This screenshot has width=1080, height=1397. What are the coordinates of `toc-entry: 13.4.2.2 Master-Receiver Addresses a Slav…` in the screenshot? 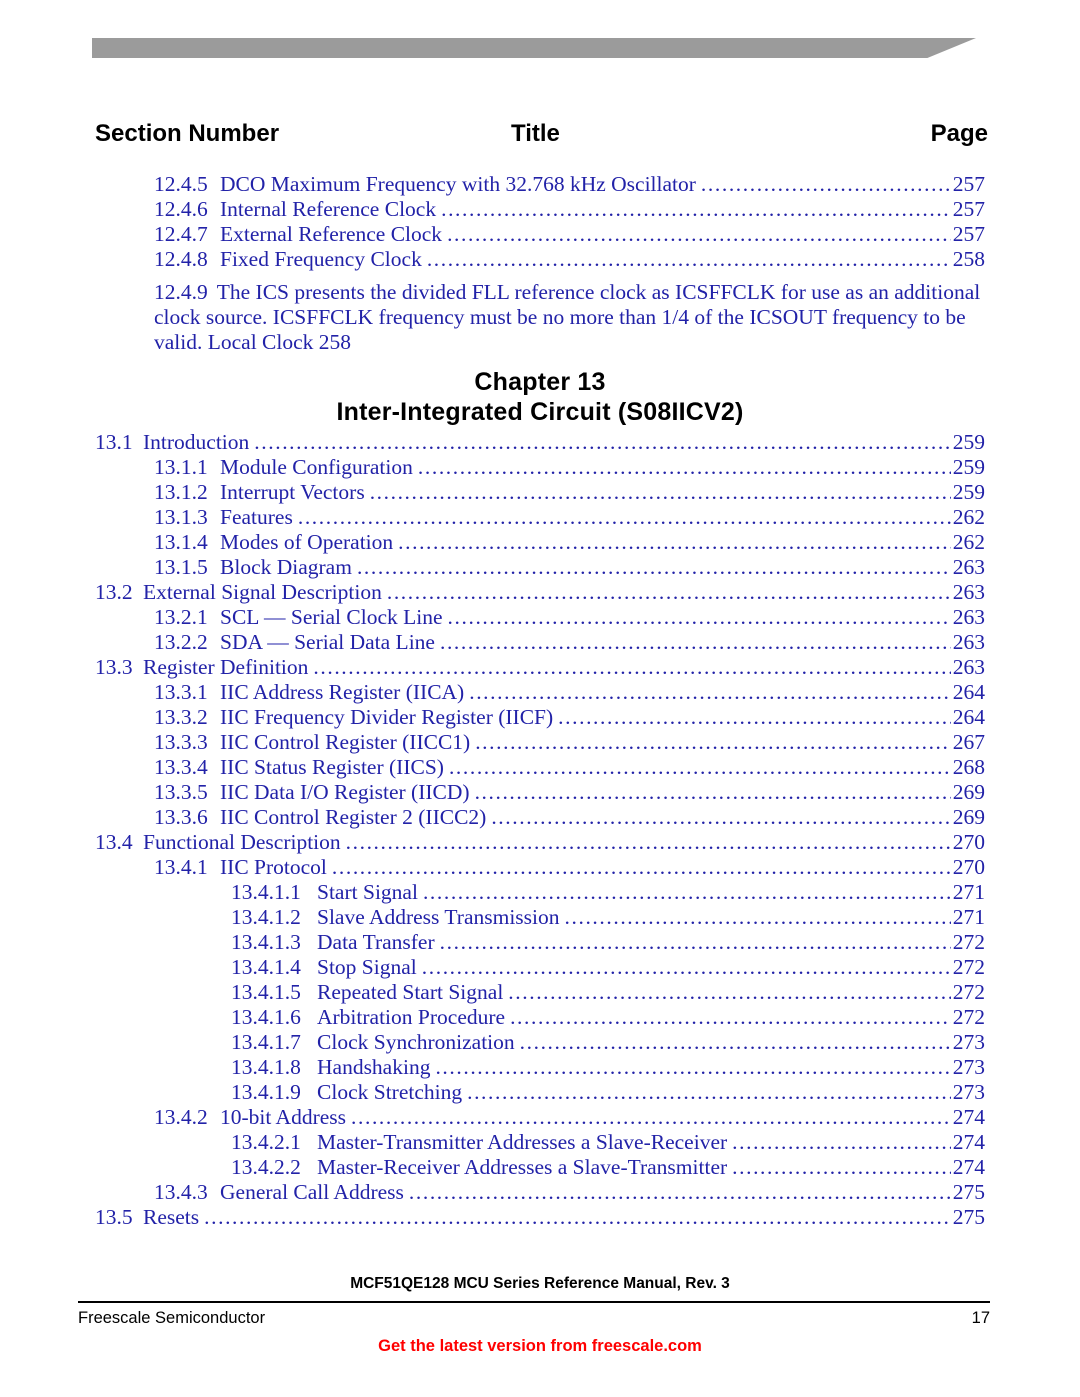 It's located at (540, 1167).